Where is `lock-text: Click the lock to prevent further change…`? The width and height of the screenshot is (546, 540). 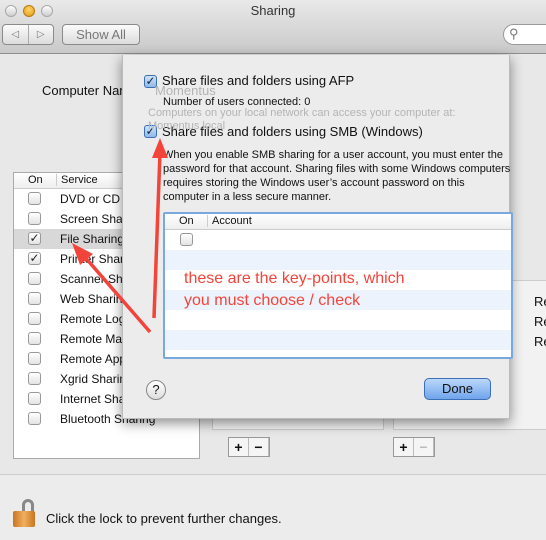
lock-text: Click the lock to prevent further change… is located at coordinates (164, 518).